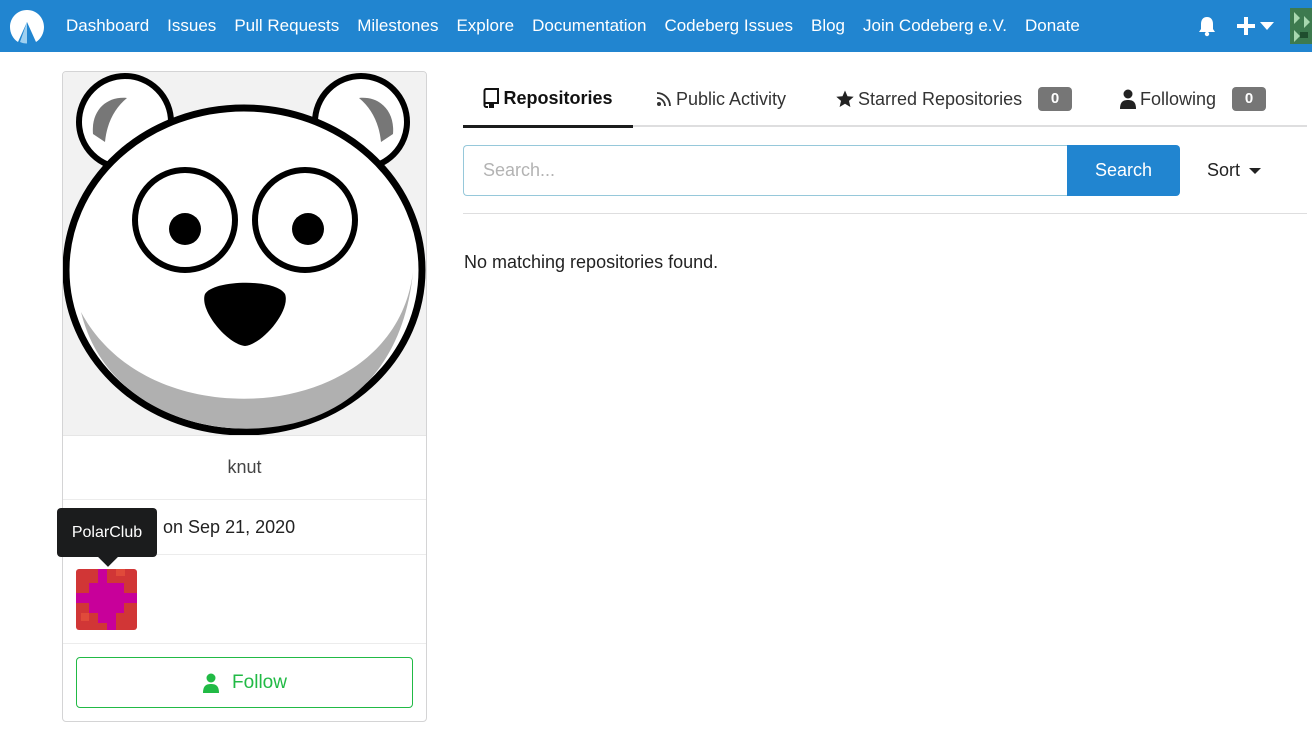  Describe the element at coordinates (591, 262) in the screenshot. I see `empty-state-message: No matching repositories found.` at that location.